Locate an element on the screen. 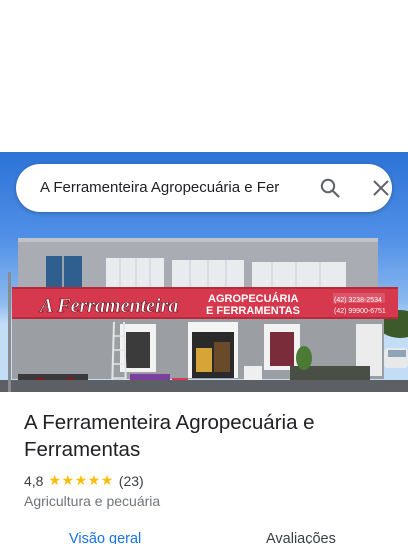 The image size is (408, 544). sign-name: A Ferramenteira is located at coordinates (108, 306).